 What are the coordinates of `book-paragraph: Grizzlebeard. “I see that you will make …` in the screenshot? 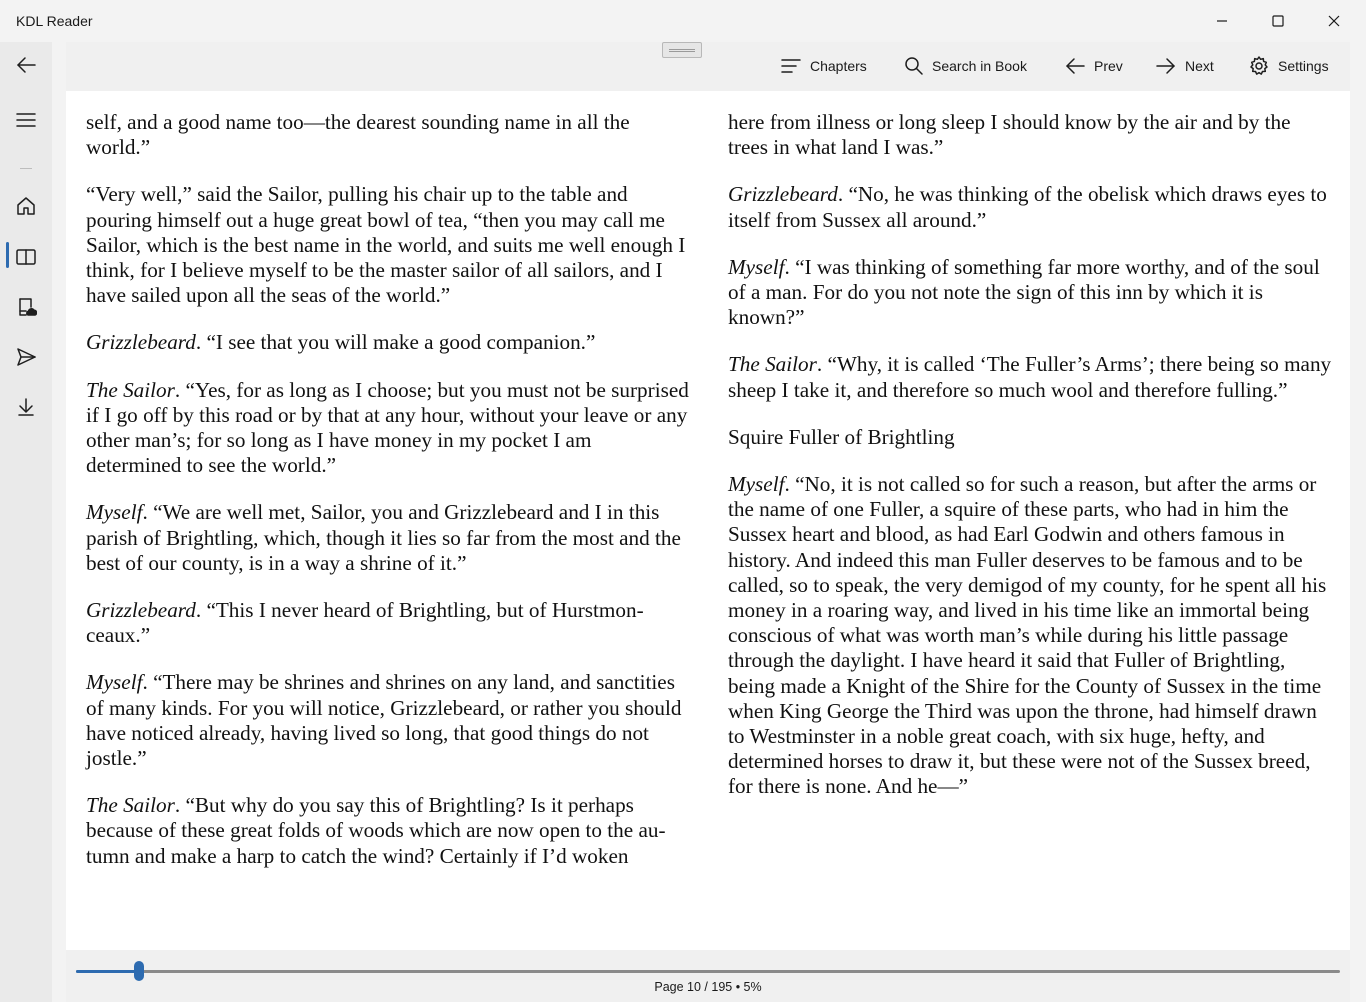 It's located at (388, 342).